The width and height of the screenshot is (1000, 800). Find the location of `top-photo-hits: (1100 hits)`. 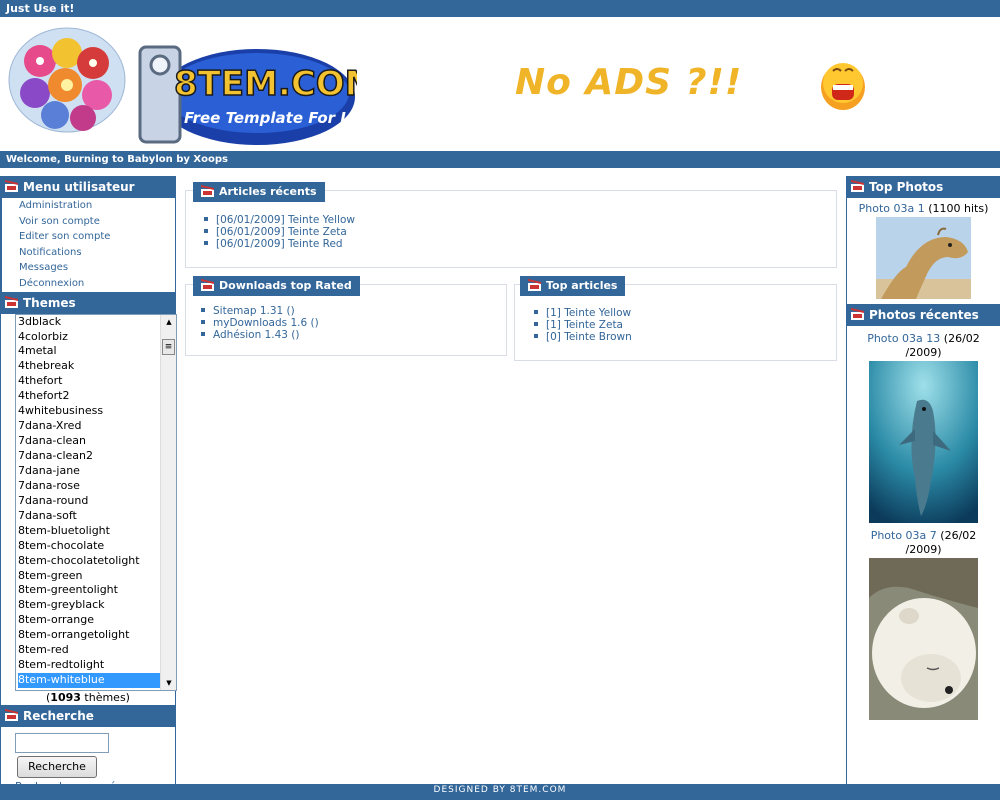

top-photo-hits: (1100 hits) is located at coordinates (958, 208).